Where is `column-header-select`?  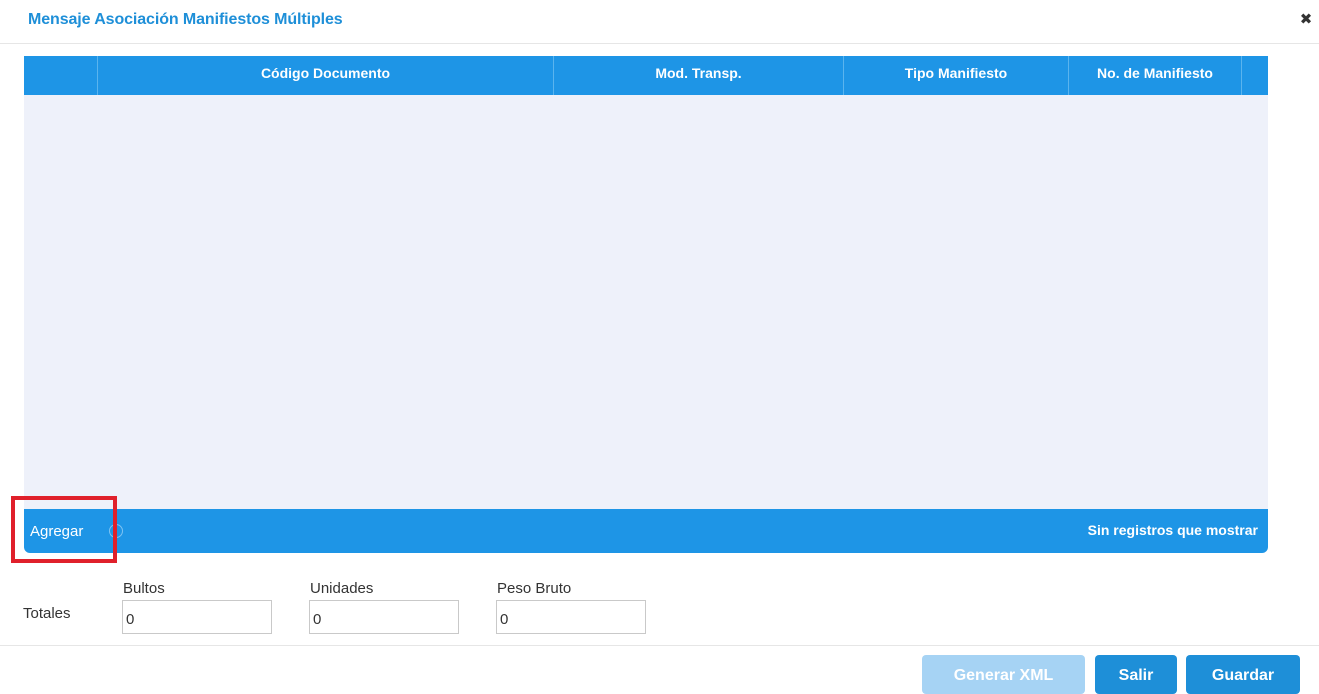
column-header-select is located at coordinates (61, 75).